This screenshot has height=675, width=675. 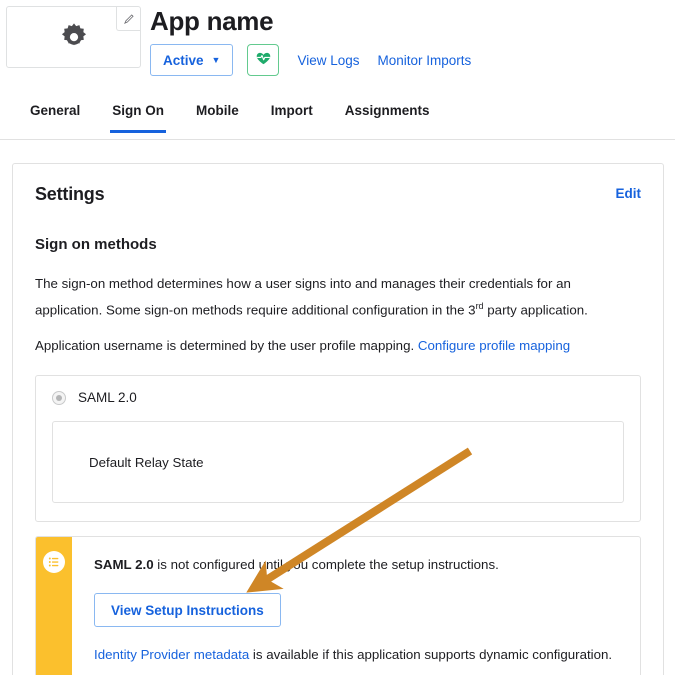 What do you see at coordinates (96, 244) in the screenshot?
I see `sign-on-methods-heading: Sign on methods` at bounding box center [96, 244].